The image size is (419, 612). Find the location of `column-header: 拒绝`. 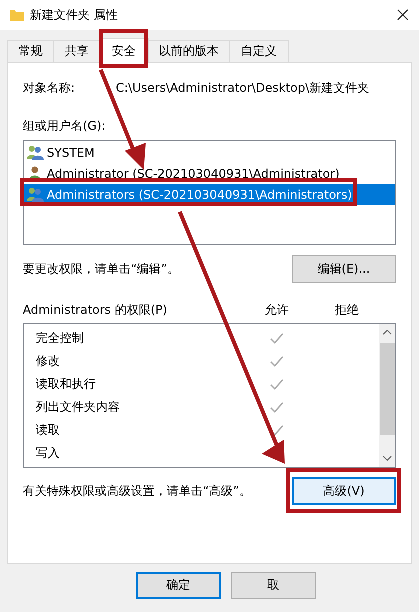

column-header: 拒绝 is located at coordinates (347, 310).